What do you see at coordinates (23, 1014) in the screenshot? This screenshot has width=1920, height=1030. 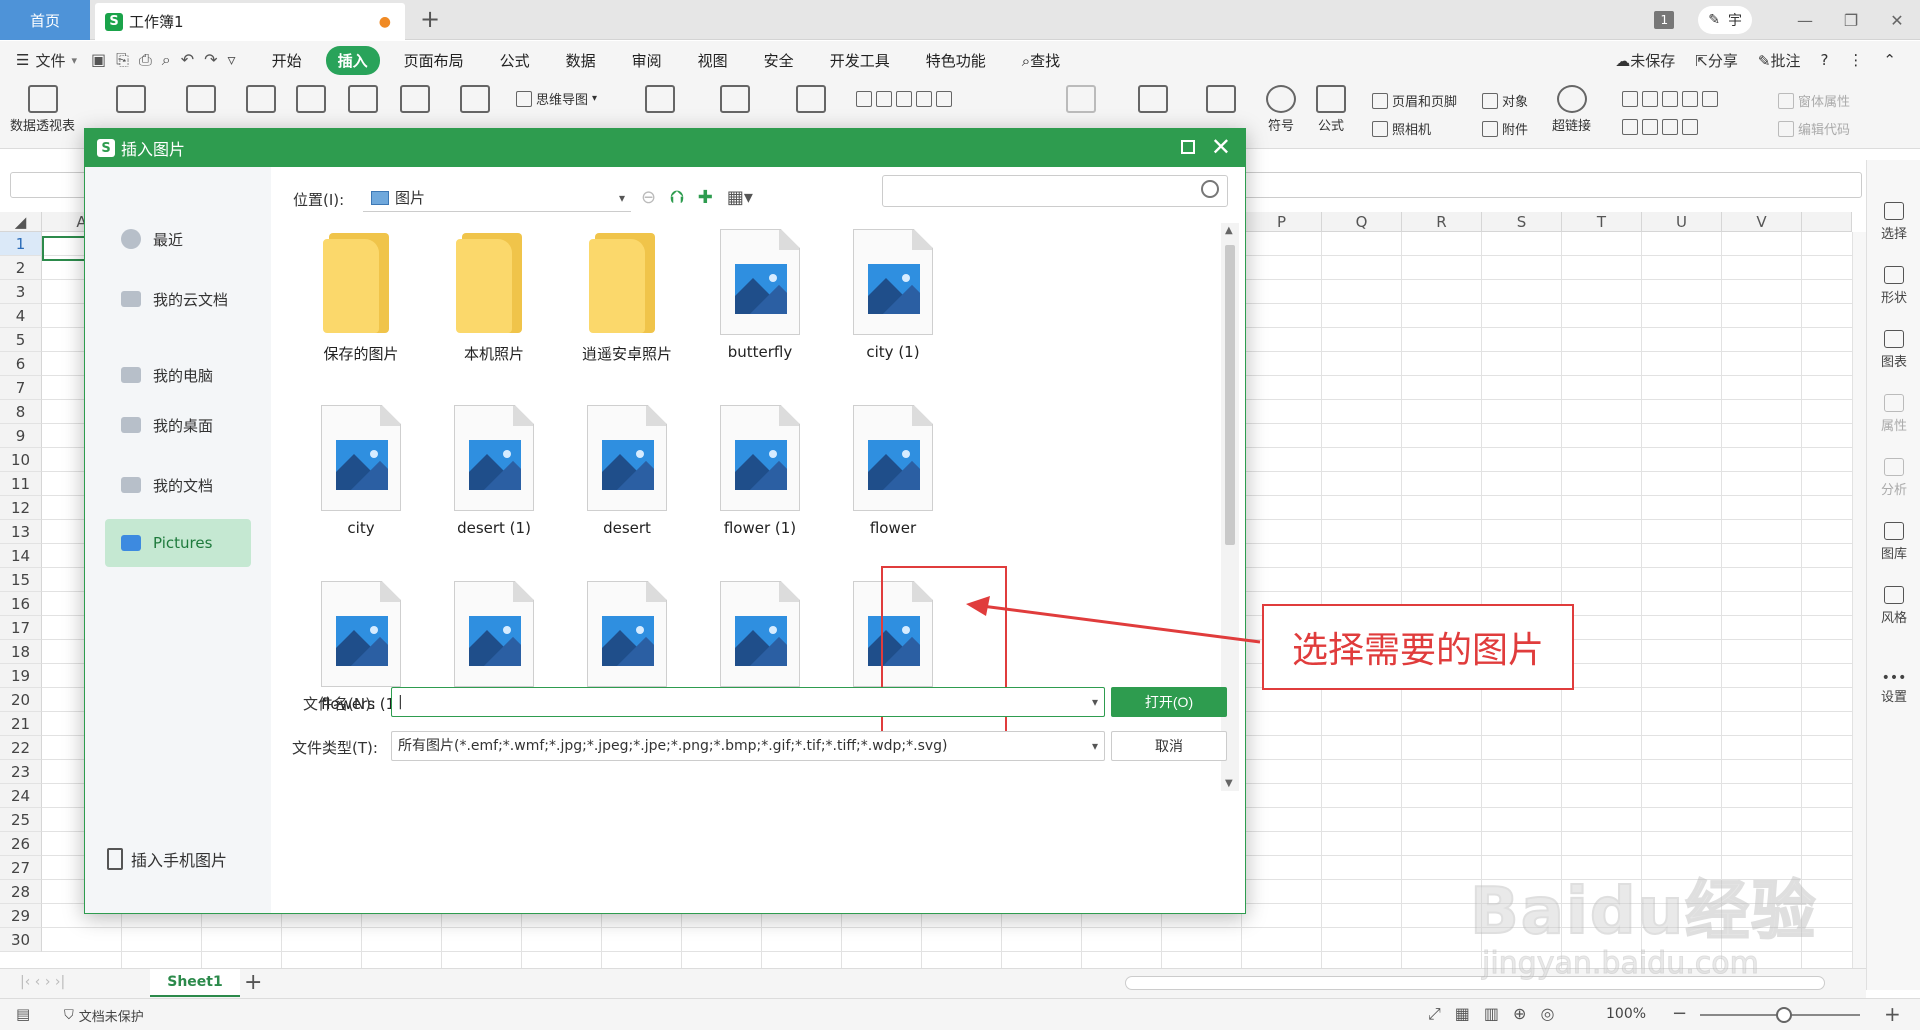 I see `sheet-status-icon: ▤` at bounding box center [23, 1014].